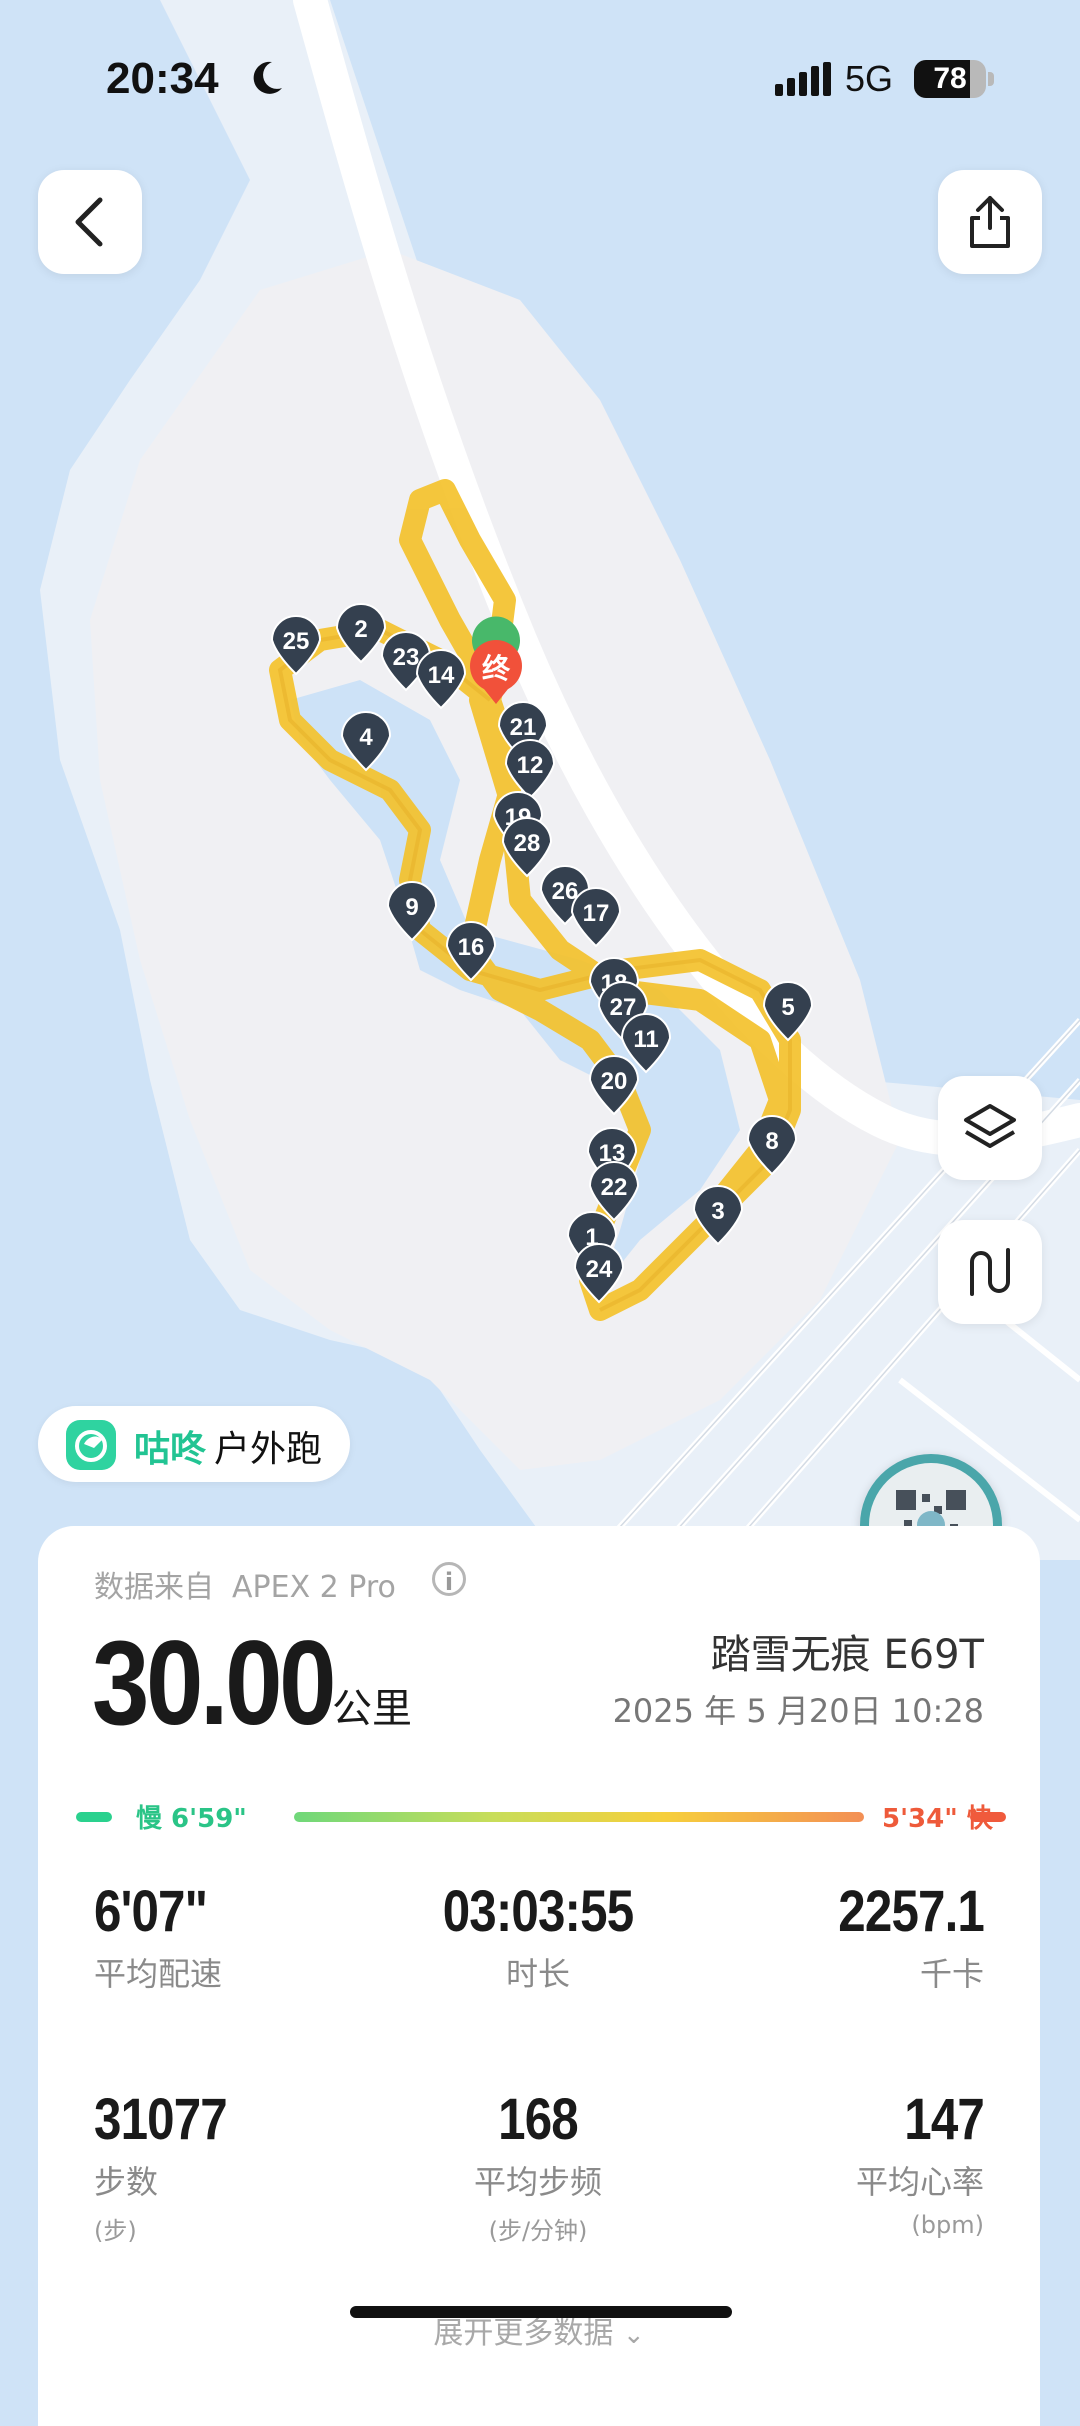  Describe the element at coordinates (614, 1081) in the screenshot. I see `km-marker-label: 20` at that location.